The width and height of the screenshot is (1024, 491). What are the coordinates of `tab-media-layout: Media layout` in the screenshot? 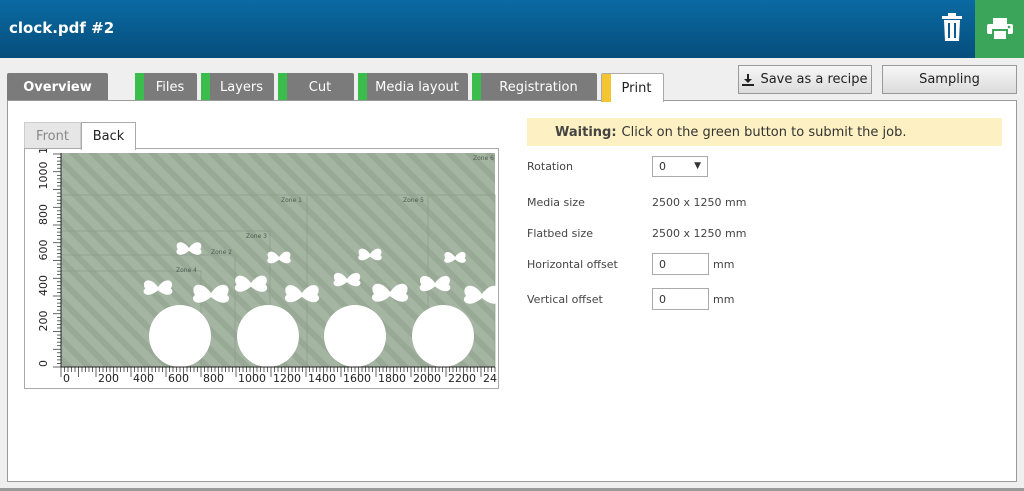 It's located at (413, 87).